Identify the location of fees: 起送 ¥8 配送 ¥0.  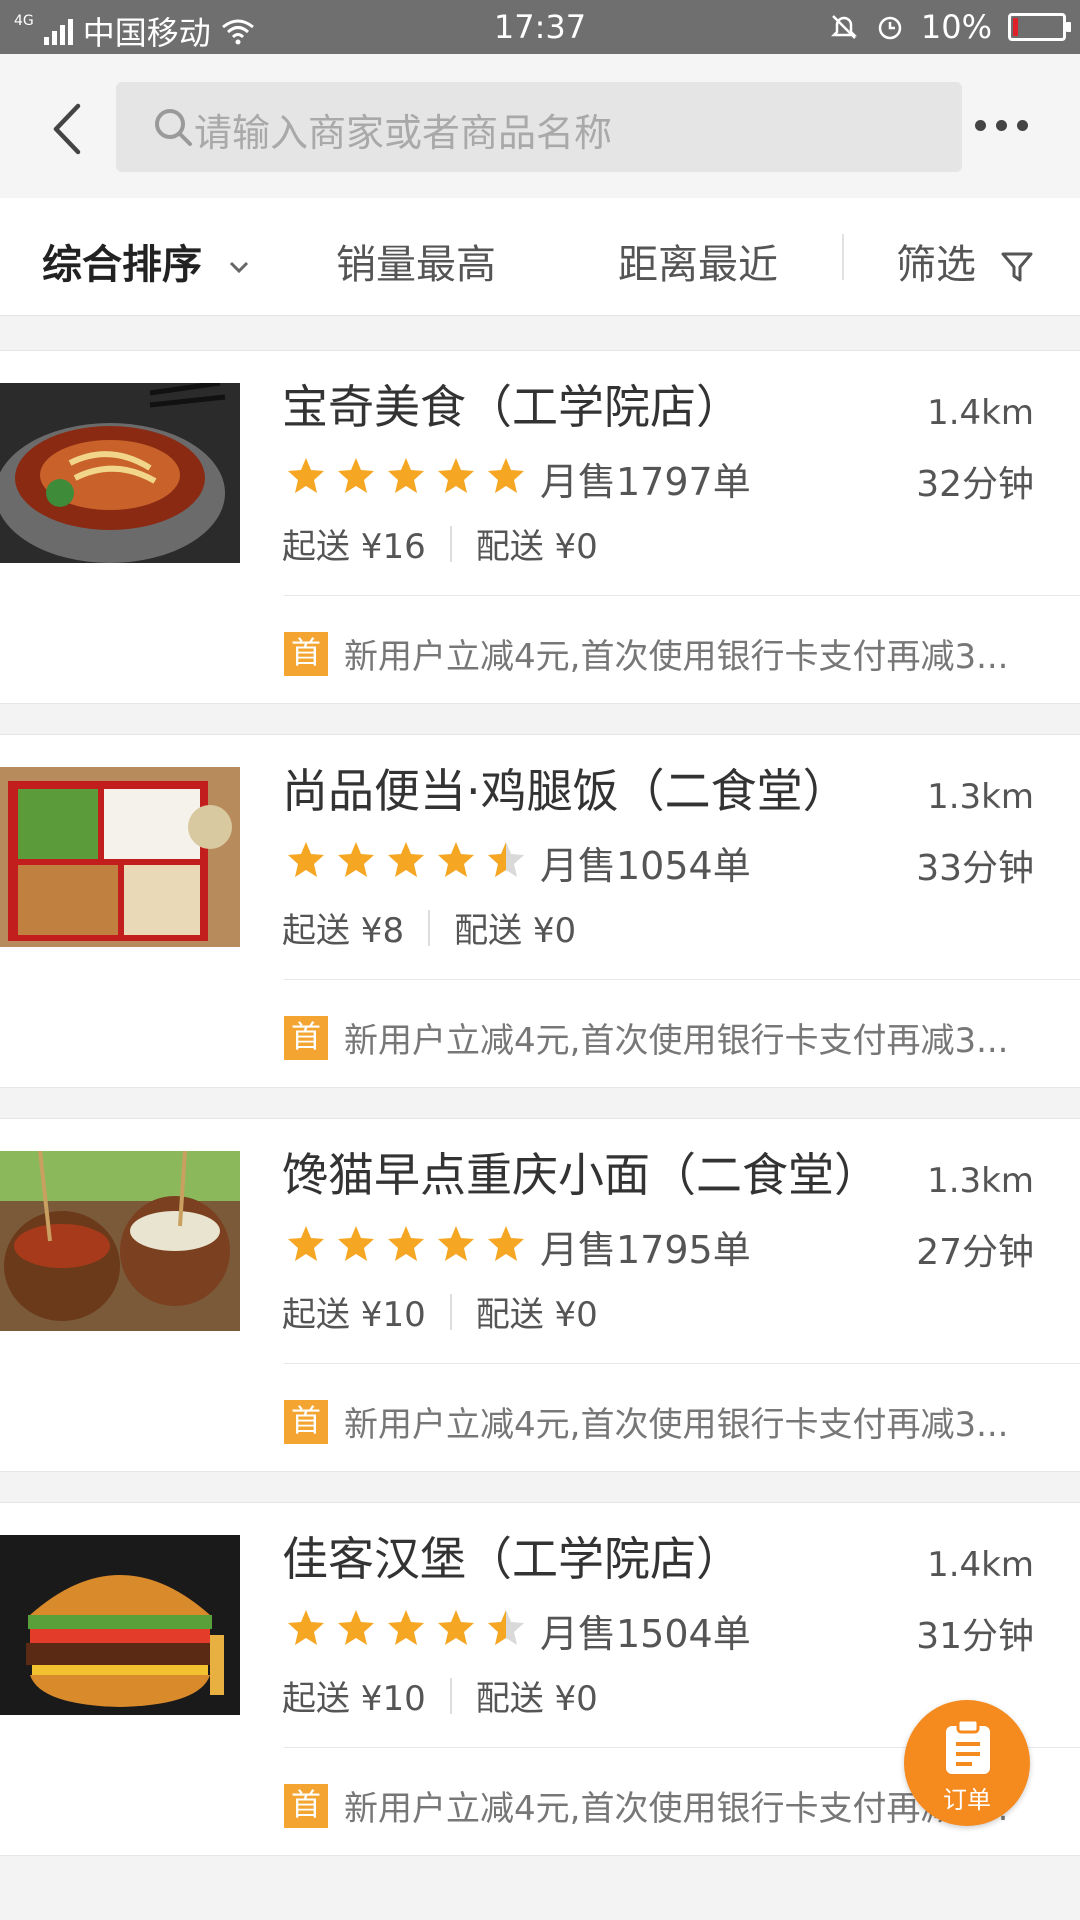
(429, 927).